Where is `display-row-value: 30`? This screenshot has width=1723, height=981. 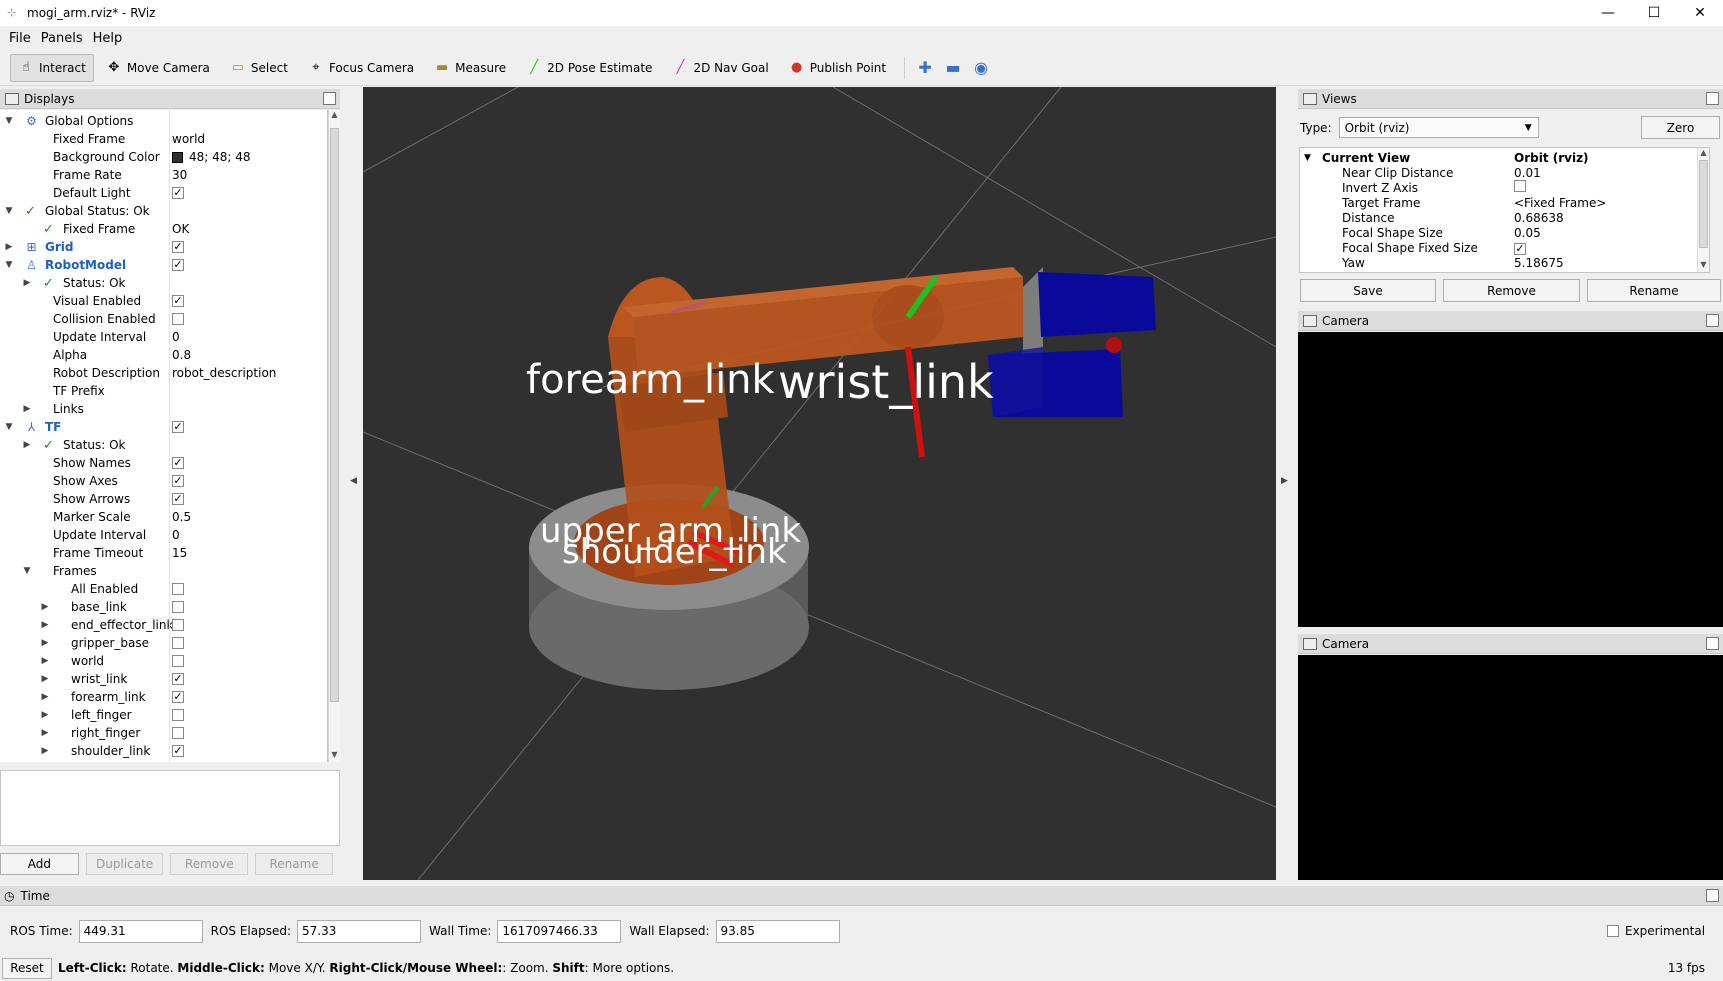 display-row-value: 30 is located at coordinates (179, 175).